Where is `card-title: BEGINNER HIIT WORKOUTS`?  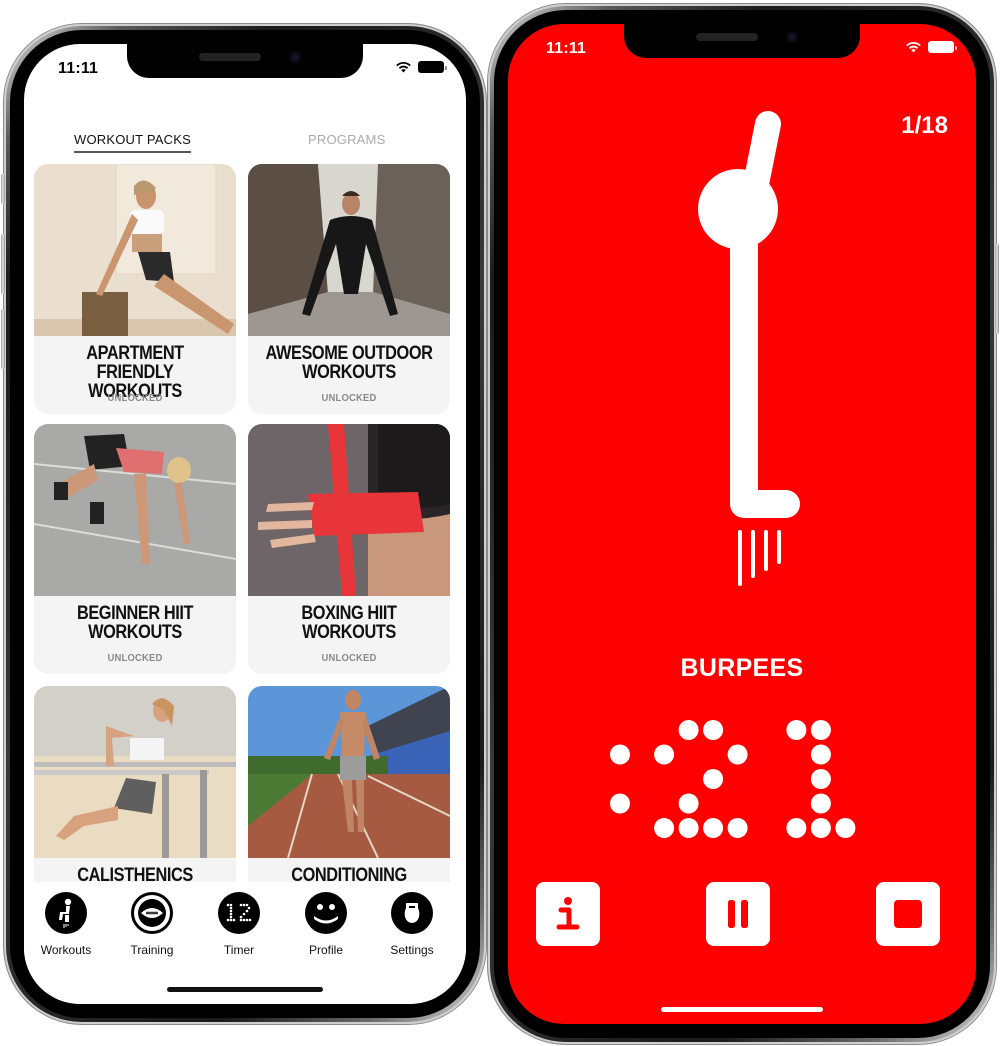
card-title: BEGINNER HIIT WORKOUTS is located at coordinates (135, 623).